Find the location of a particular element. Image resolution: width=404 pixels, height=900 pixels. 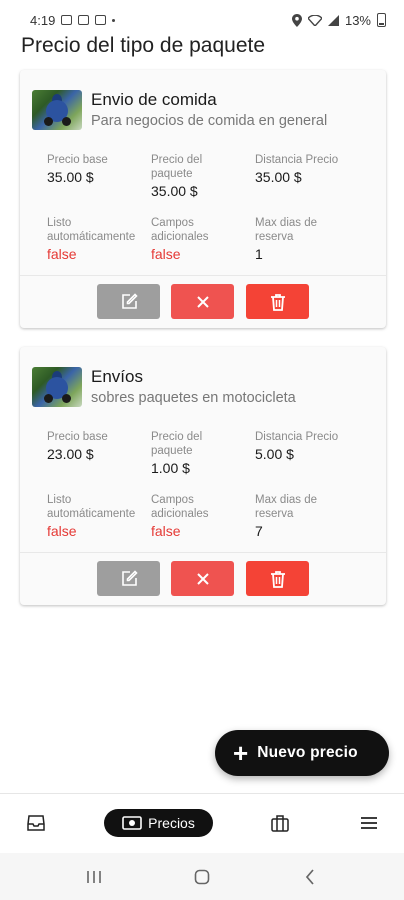

briefcase-icon is located at coordinates (280, 823).